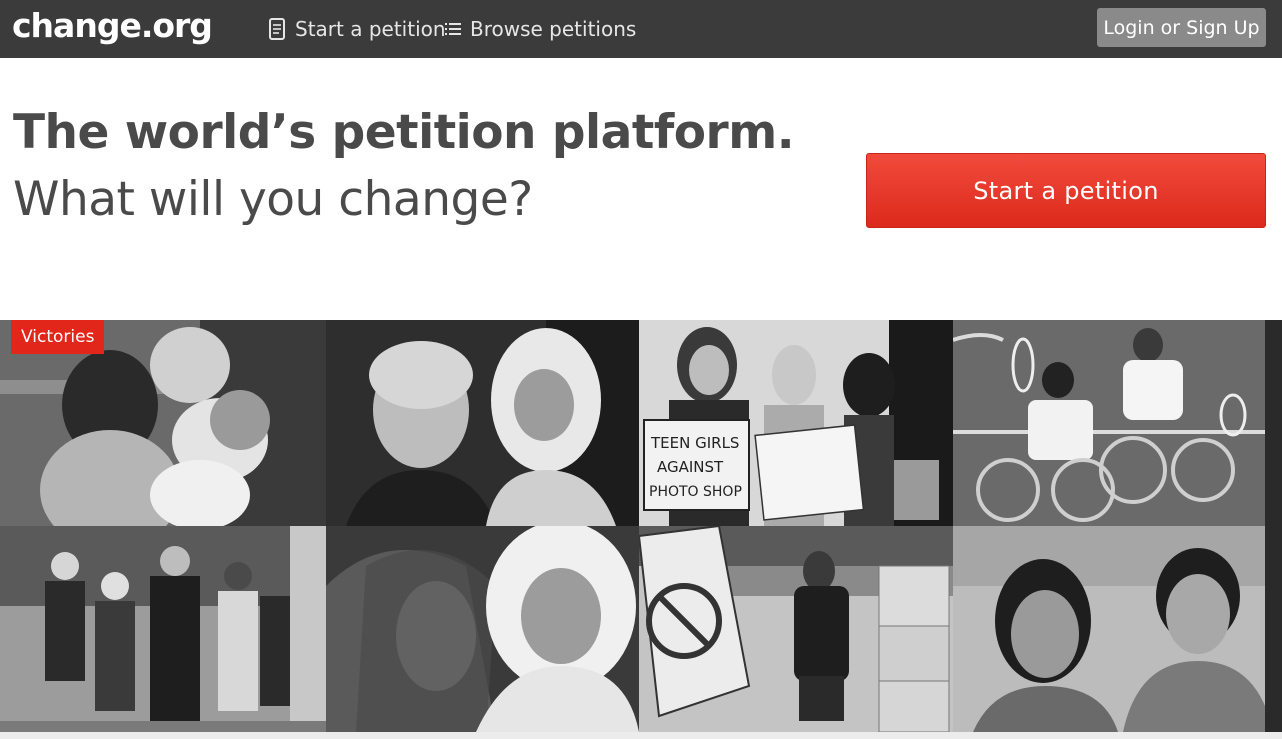 This screenshot has height=739, width=1282. Describe the element at coordinates (1117, 629) in the screenshot. I see `two-women-photo` at that location.